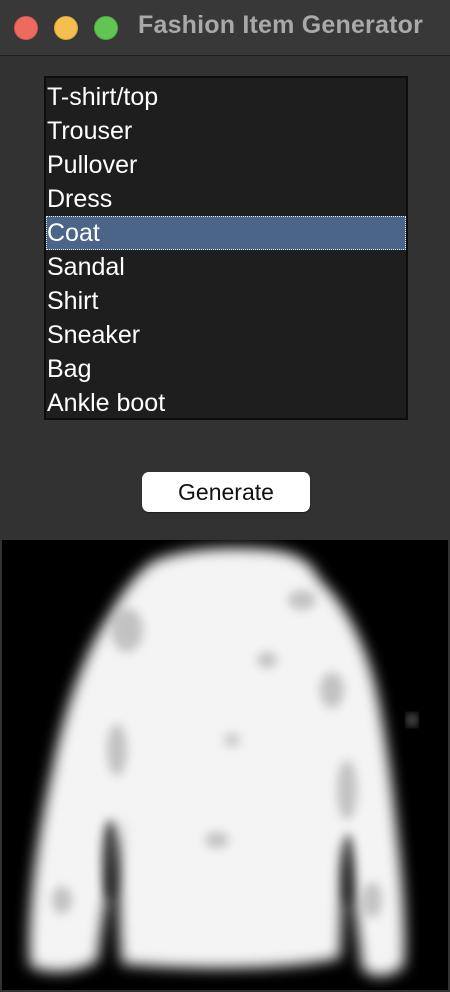 Image resolution: width=450 pixels, height=992 pixels. What do you see at coordinates (226, 165) in the screenshot?
I see `list-item-pullover: Pullover` at bounding box center [226, 165].